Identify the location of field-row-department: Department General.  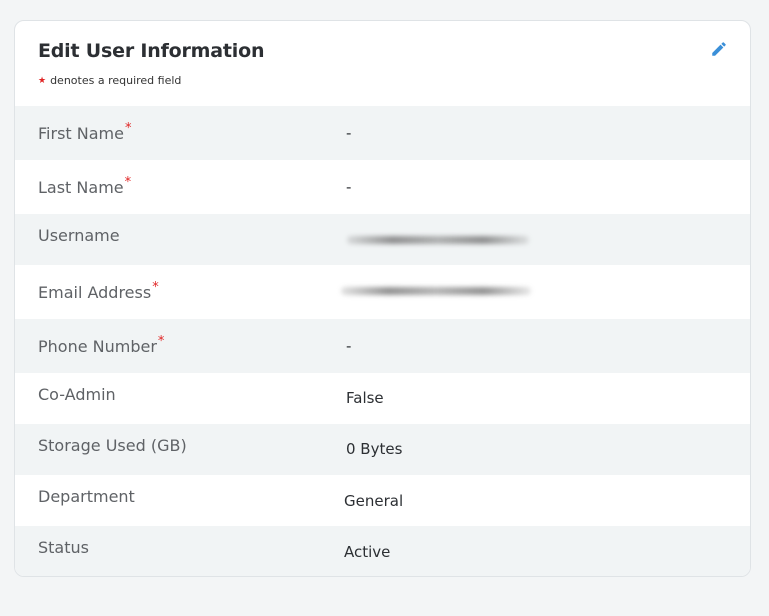
(382, 500).